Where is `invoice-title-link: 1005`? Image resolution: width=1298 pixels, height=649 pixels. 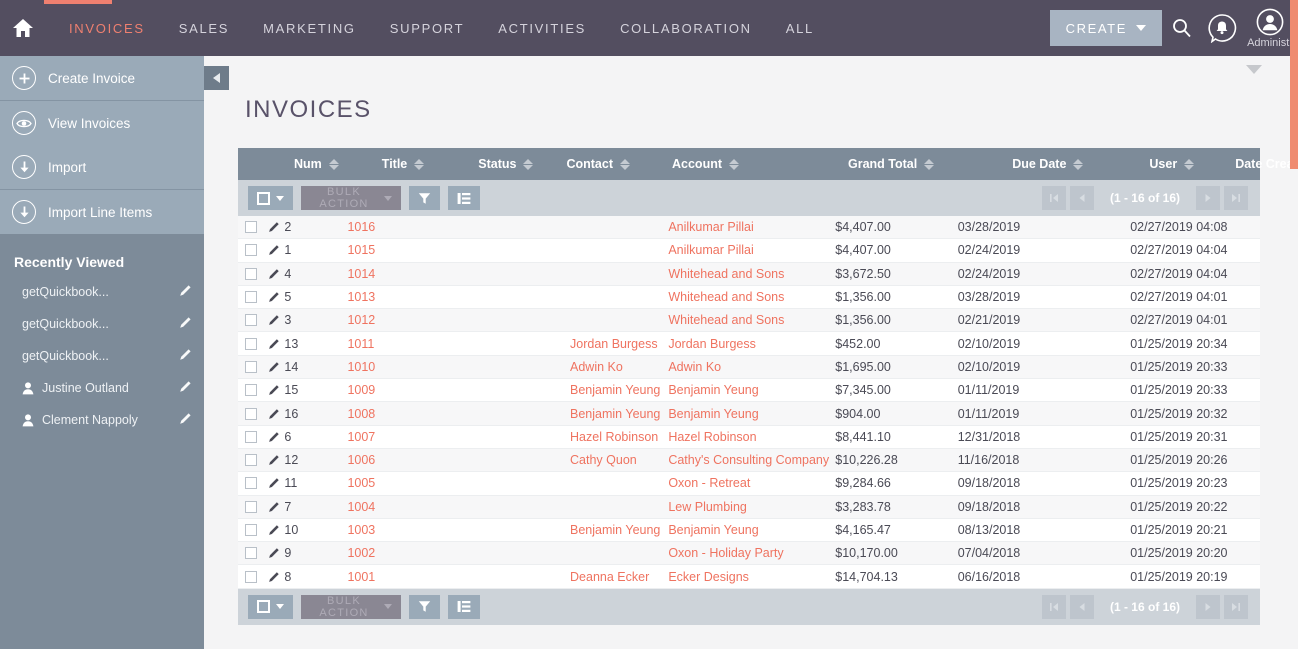
invoice-title-link: 1005 is located at coordinates (361, 483).